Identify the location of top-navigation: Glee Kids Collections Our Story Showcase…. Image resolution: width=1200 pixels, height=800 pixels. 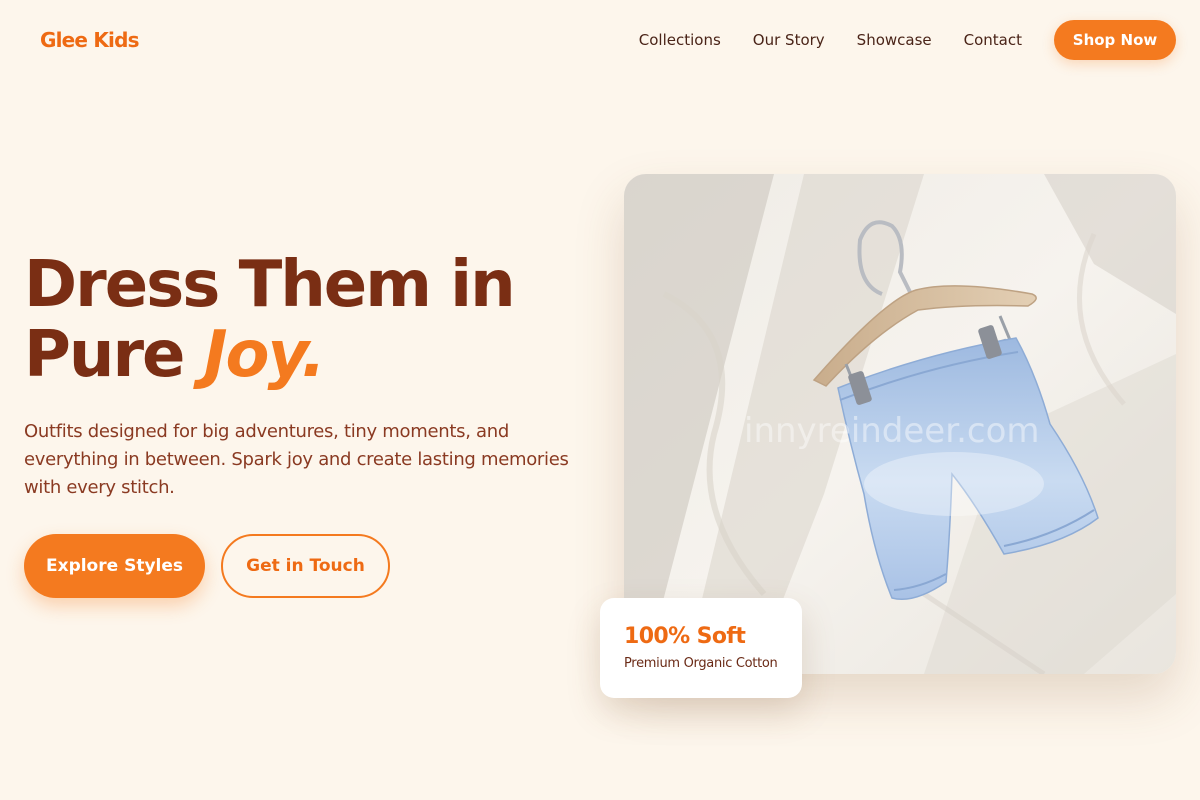
(600, 40).